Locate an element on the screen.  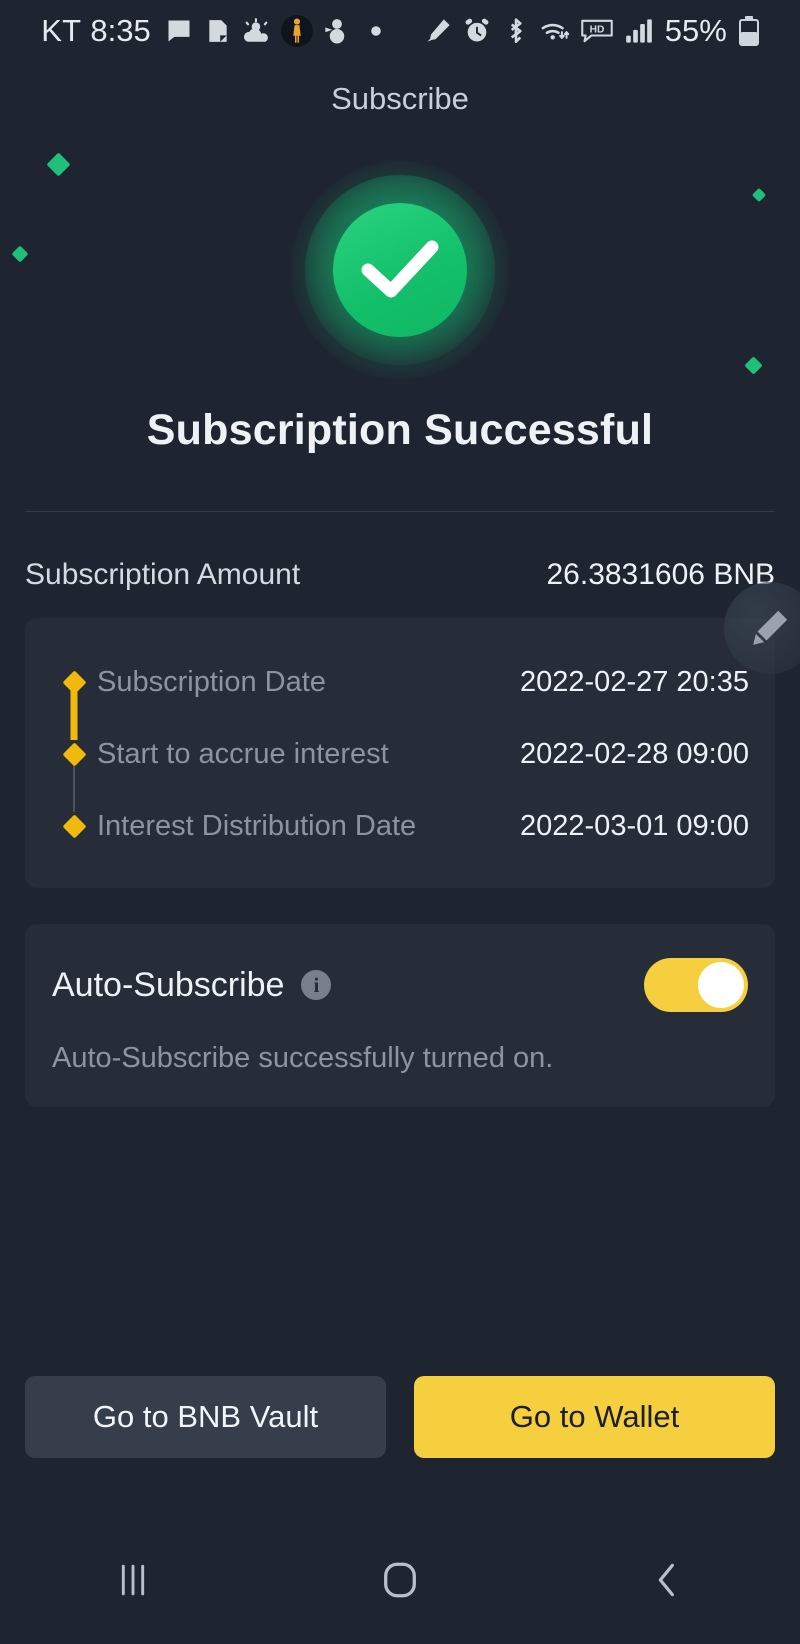
page-title: Subscribe is located at coordinates (400, 98).